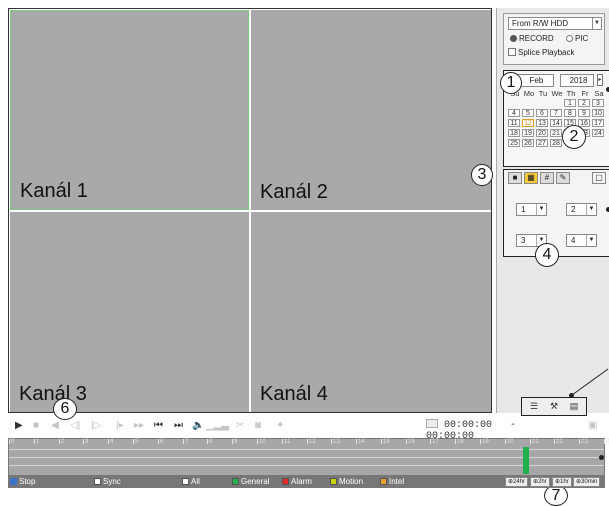  Describe the element at coordinates (528, 123) in the screenshot. I see `calendar-day: 12` at that location.